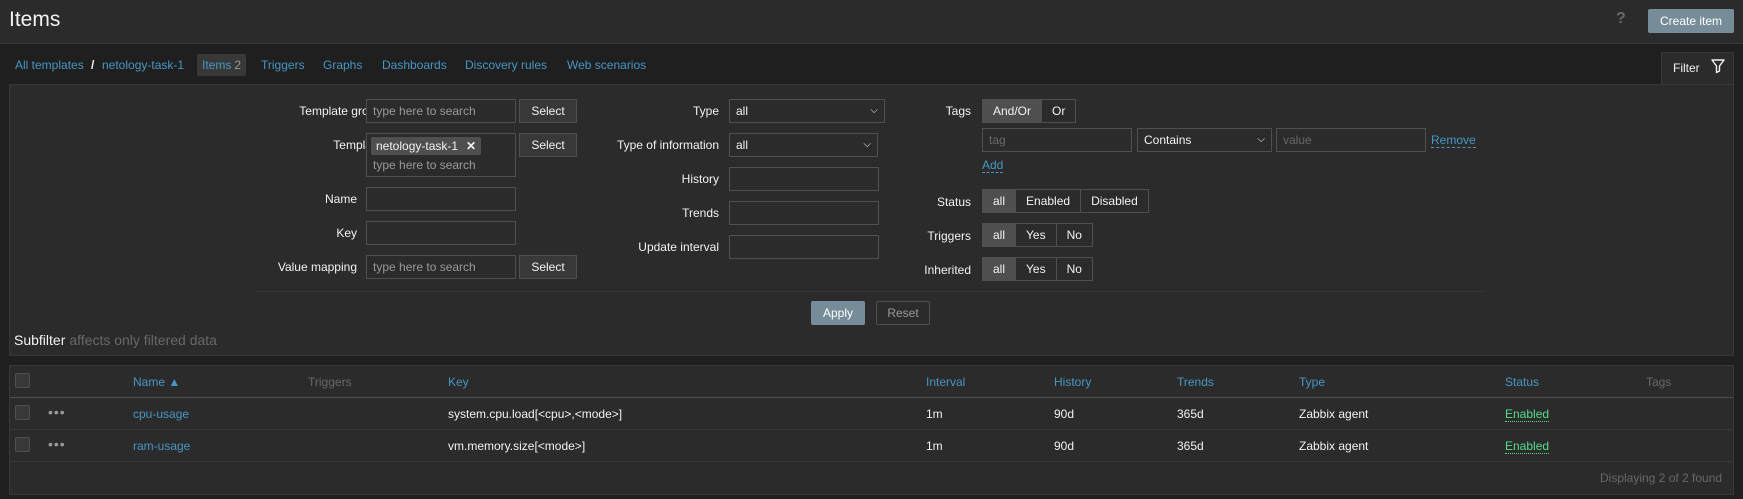 The image size is (1743, 499). Describe the element at coordinates (945, 382) in the screenshot. I see `column-header-interval: Interval` at that location.